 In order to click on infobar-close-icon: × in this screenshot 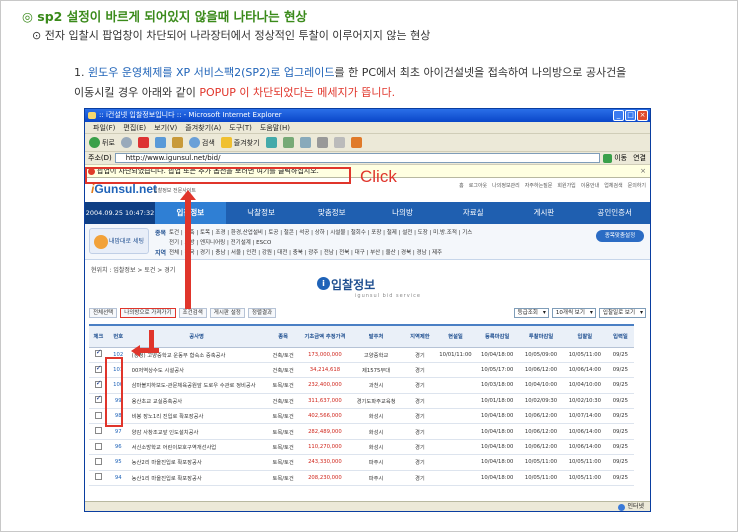, I will do `click(643, 171)`.